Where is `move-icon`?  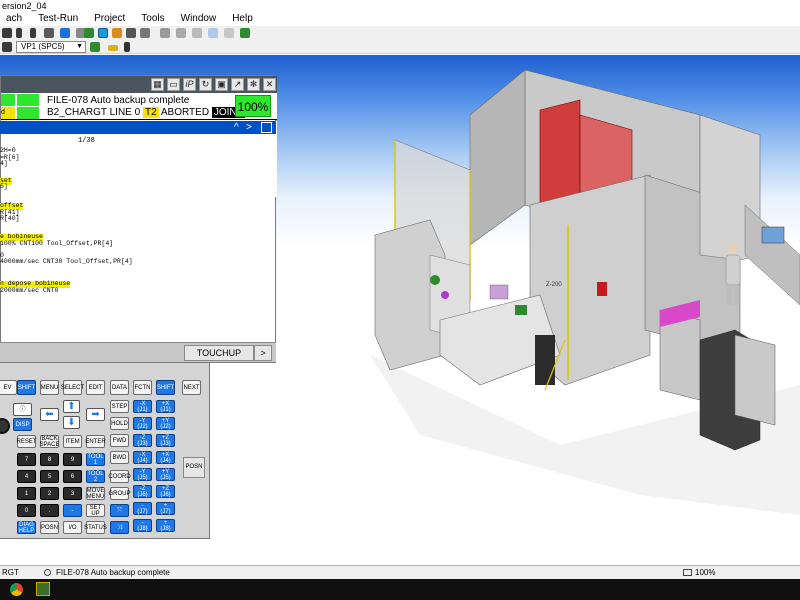 move-icon is located at coordinates (165, 33).